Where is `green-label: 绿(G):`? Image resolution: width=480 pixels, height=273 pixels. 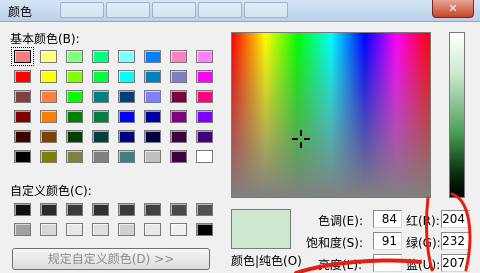
green-label: 绿(G): is located at coordinates (423, 243).